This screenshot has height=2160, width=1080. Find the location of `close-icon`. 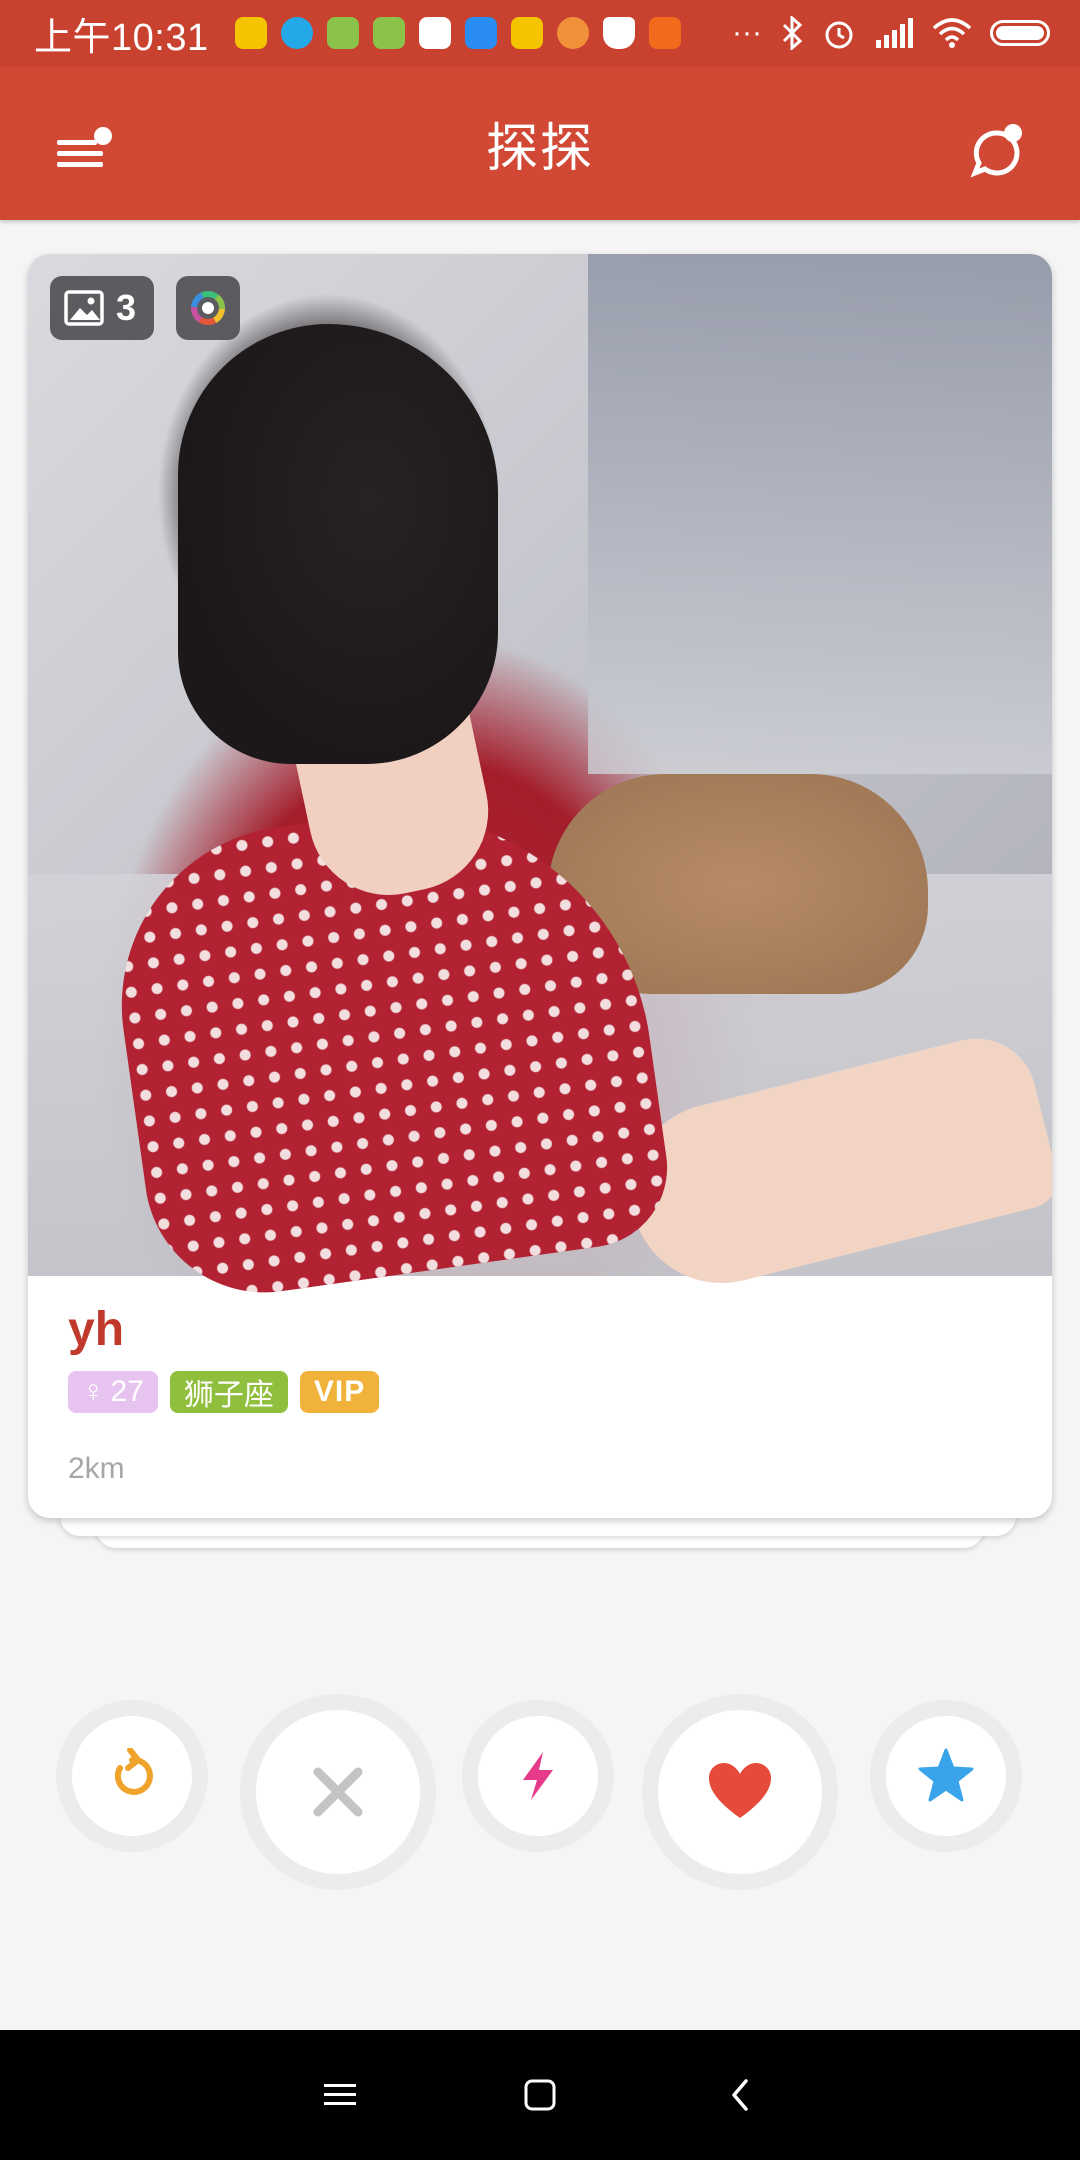

close-icon is located at coordinates (338, 1792).